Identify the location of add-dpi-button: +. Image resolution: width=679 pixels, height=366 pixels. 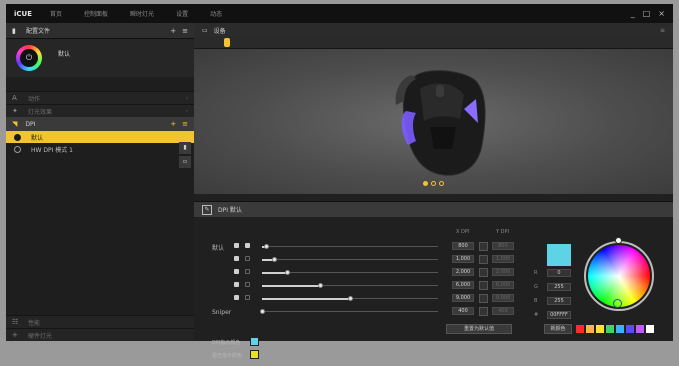
(173, 124).